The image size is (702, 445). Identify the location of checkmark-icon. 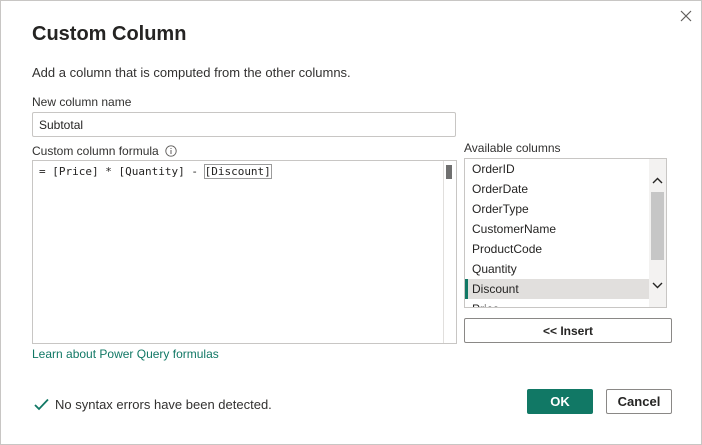
(41, 404).